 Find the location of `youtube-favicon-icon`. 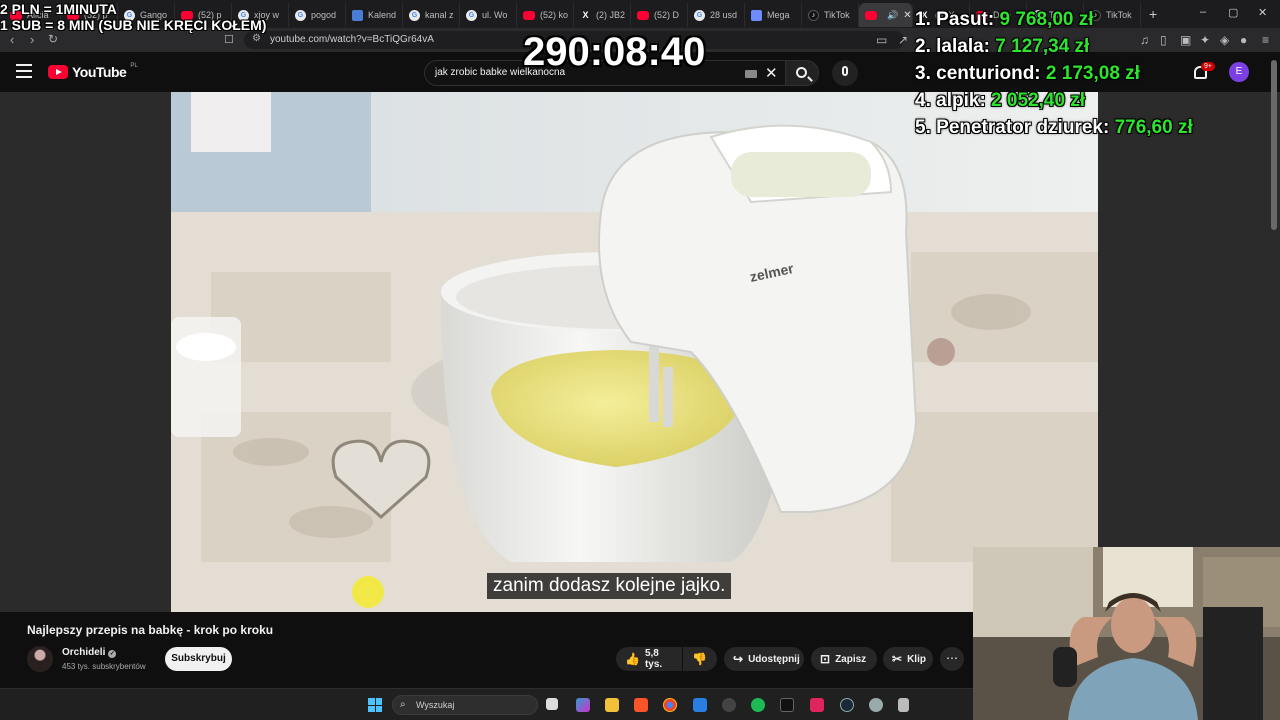

youtube-favicon-icon is located at coordinates (529, 15).